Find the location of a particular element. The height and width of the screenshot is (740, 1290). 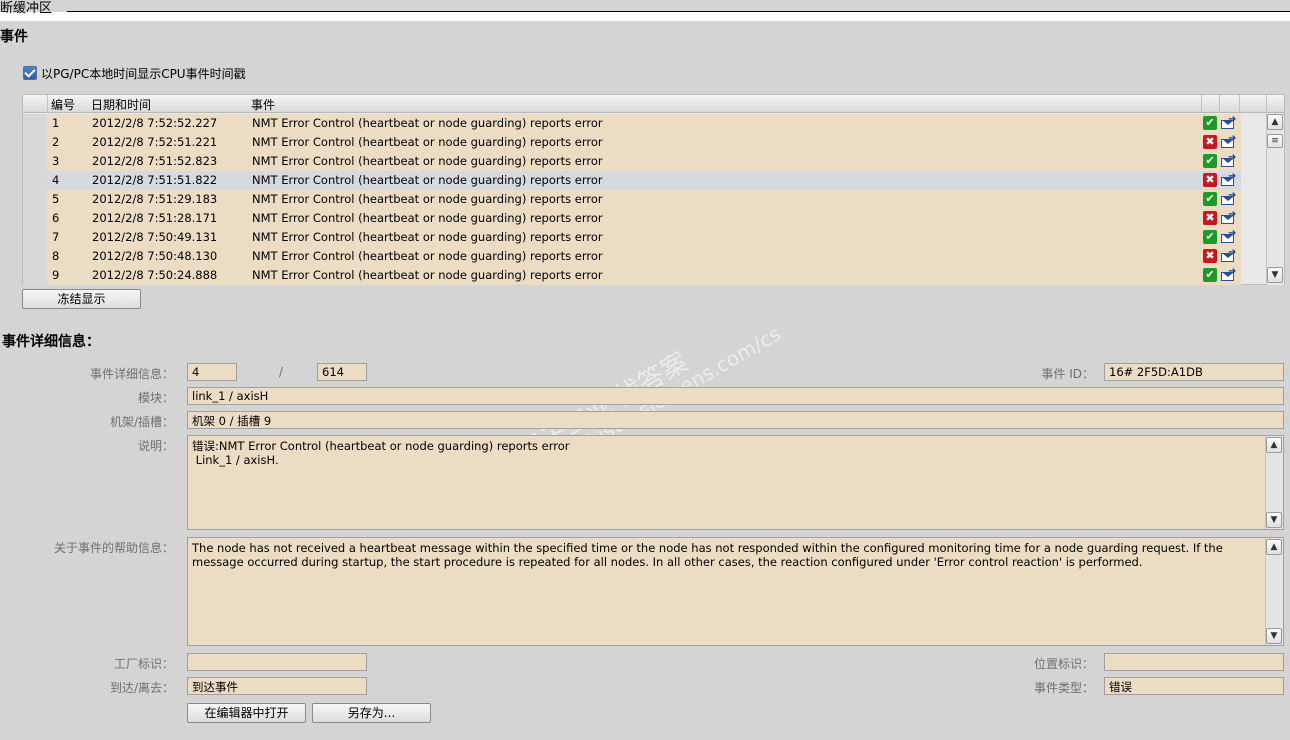

local-time-checkbox-label: 以PG/PC本地时间显示CPU事件时间戳 is located at coordinates (143, 73).